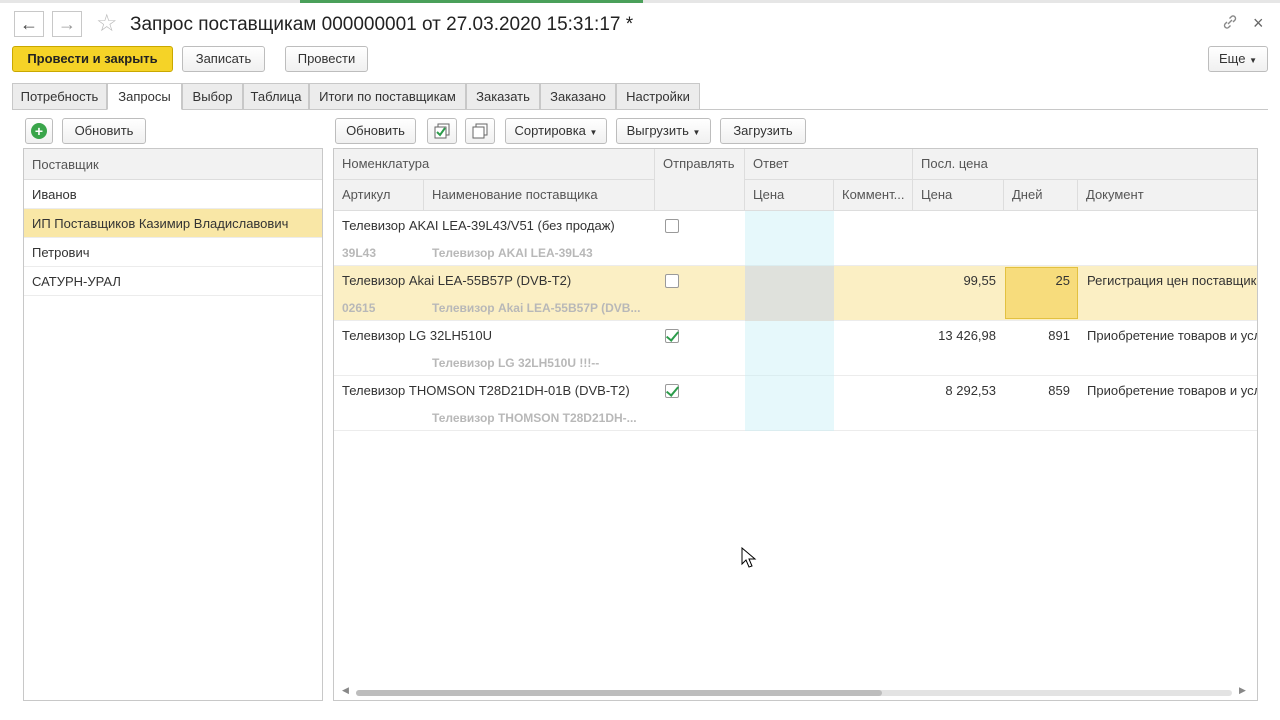  I want to click on more-button: Еще ▼, so click(1238, 59).